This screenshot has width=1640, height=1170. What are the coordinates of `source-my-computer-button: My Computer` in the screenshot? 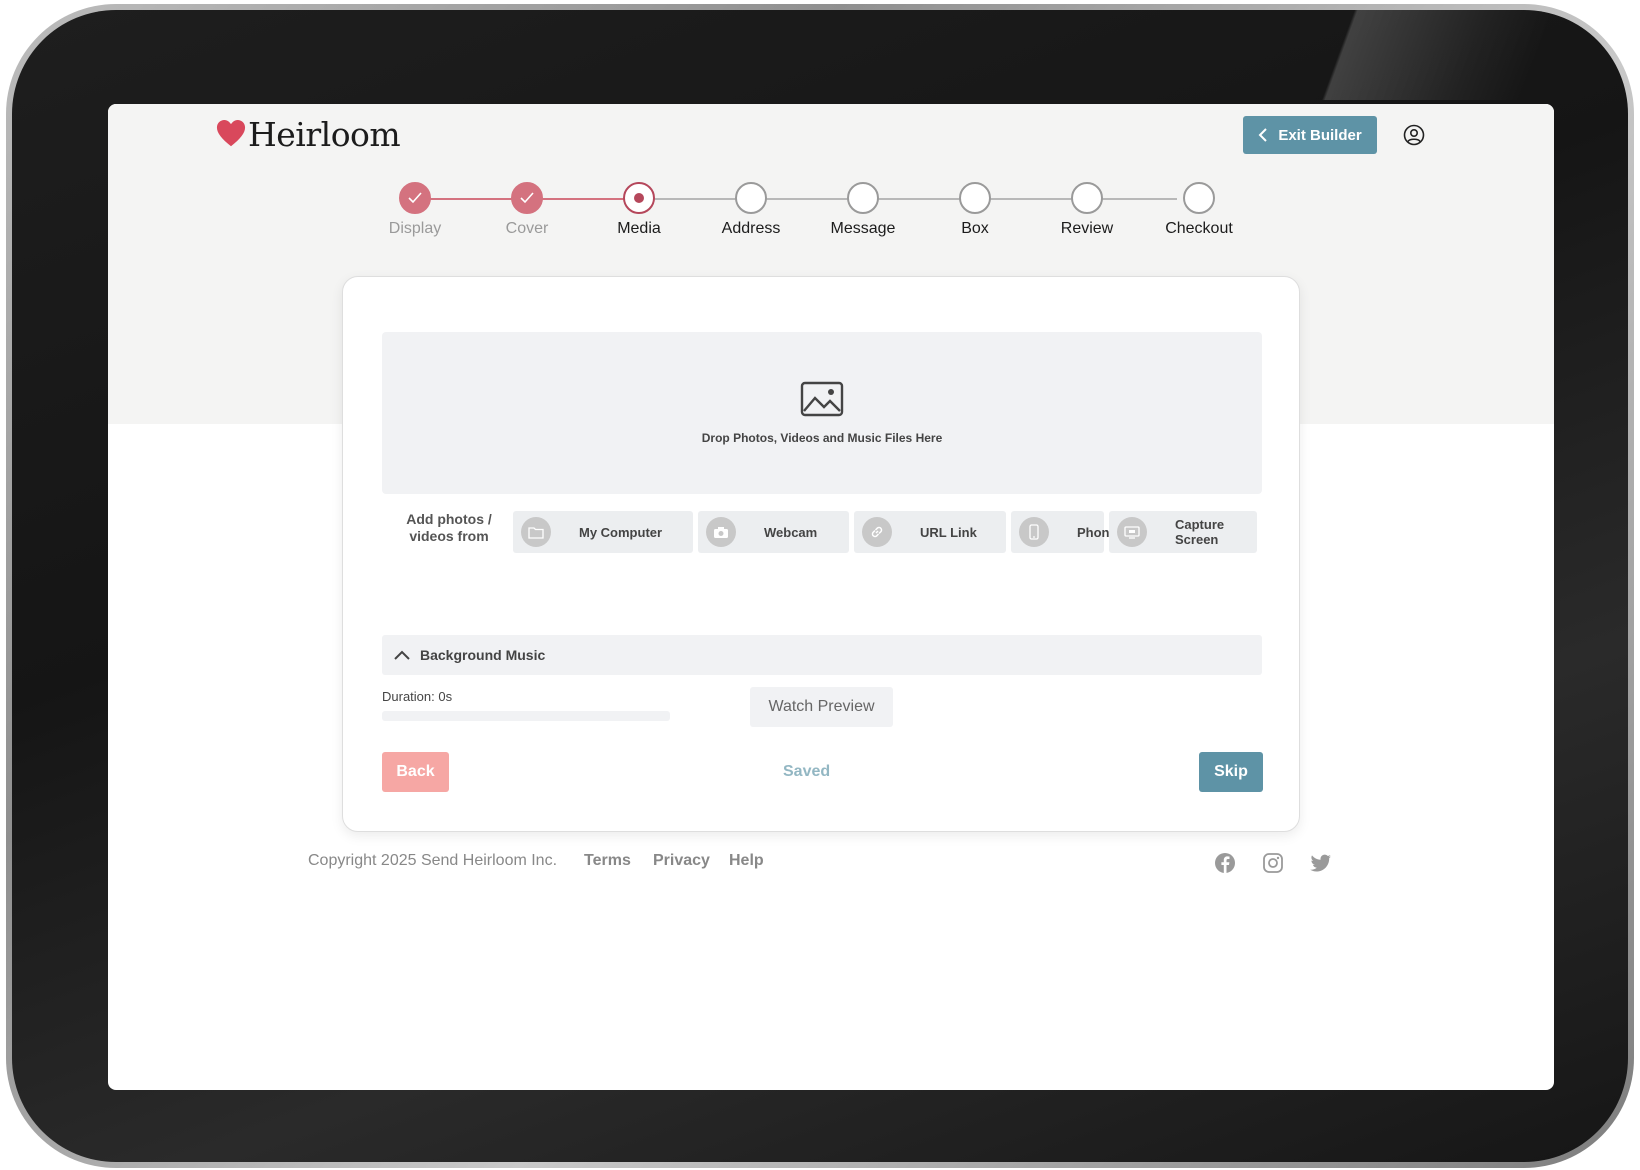 It's located at (603, 532).